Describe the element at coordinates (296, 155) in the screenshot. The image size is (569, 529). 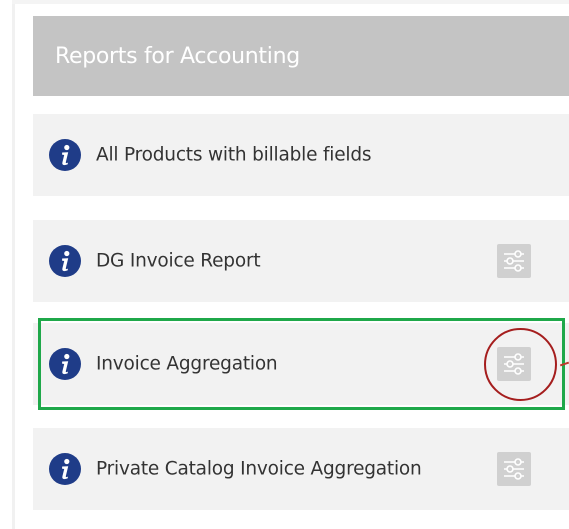
I see `report-label: All Products with billable fields` at that location.